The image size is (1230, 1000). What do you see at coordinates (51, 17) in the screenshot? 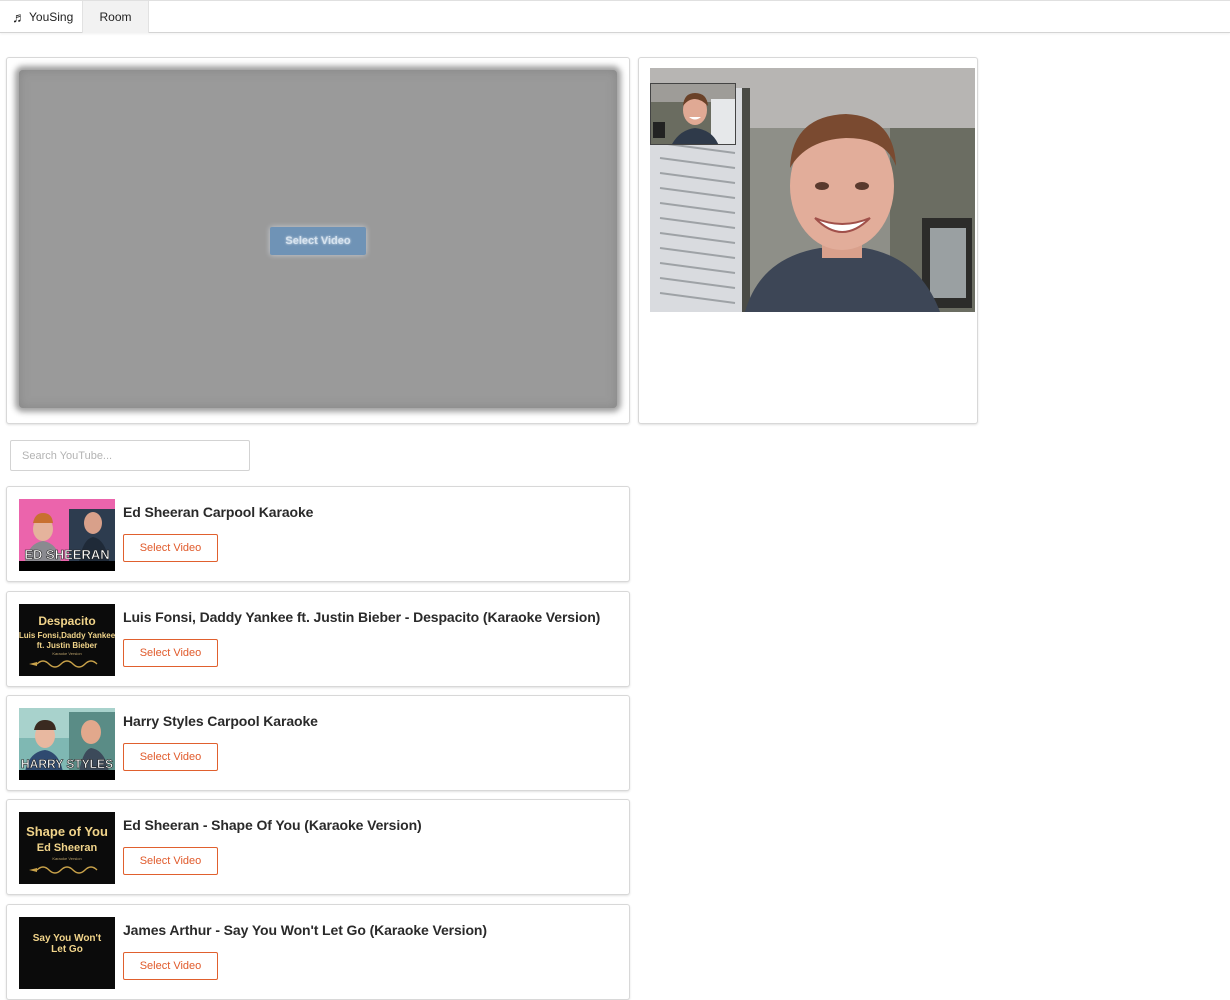
I see `brand-label: YouSing` at bounding box center [51, 17].